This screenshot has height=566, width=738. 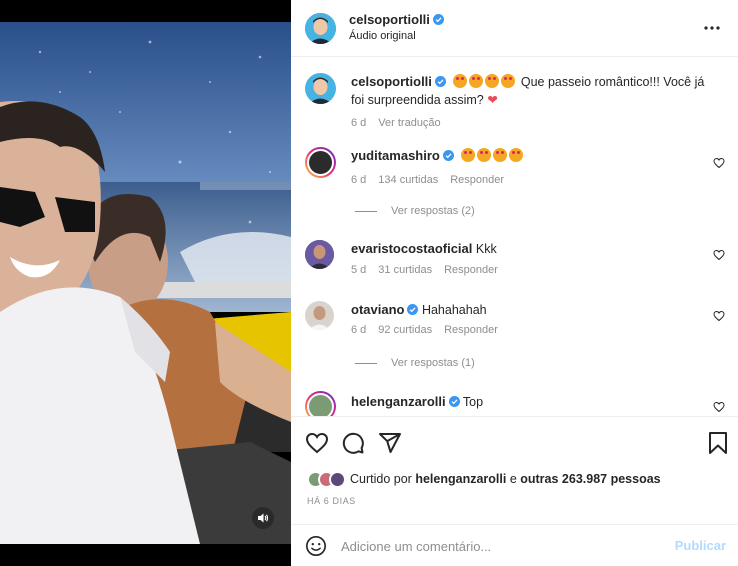 I want to click on comment-username: evaristocostaoficial, so click(x=411, y=248).